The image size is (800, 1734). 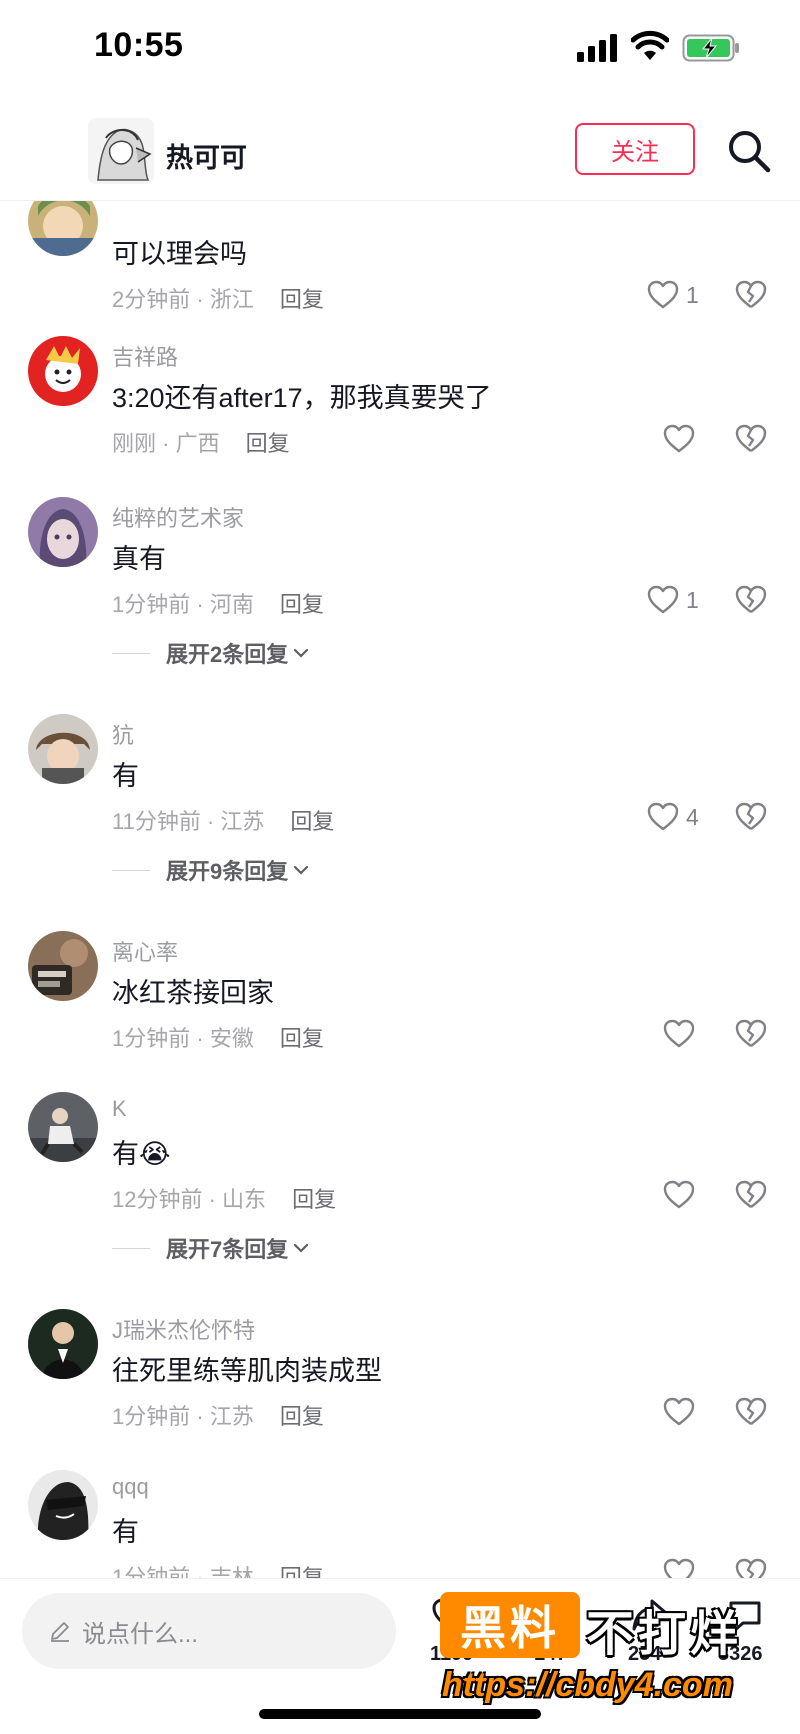 What do you see at coordinates (134, 443) in the screenshot?
I see `comment-time: 刚刚` at bounding box center [134, 443].